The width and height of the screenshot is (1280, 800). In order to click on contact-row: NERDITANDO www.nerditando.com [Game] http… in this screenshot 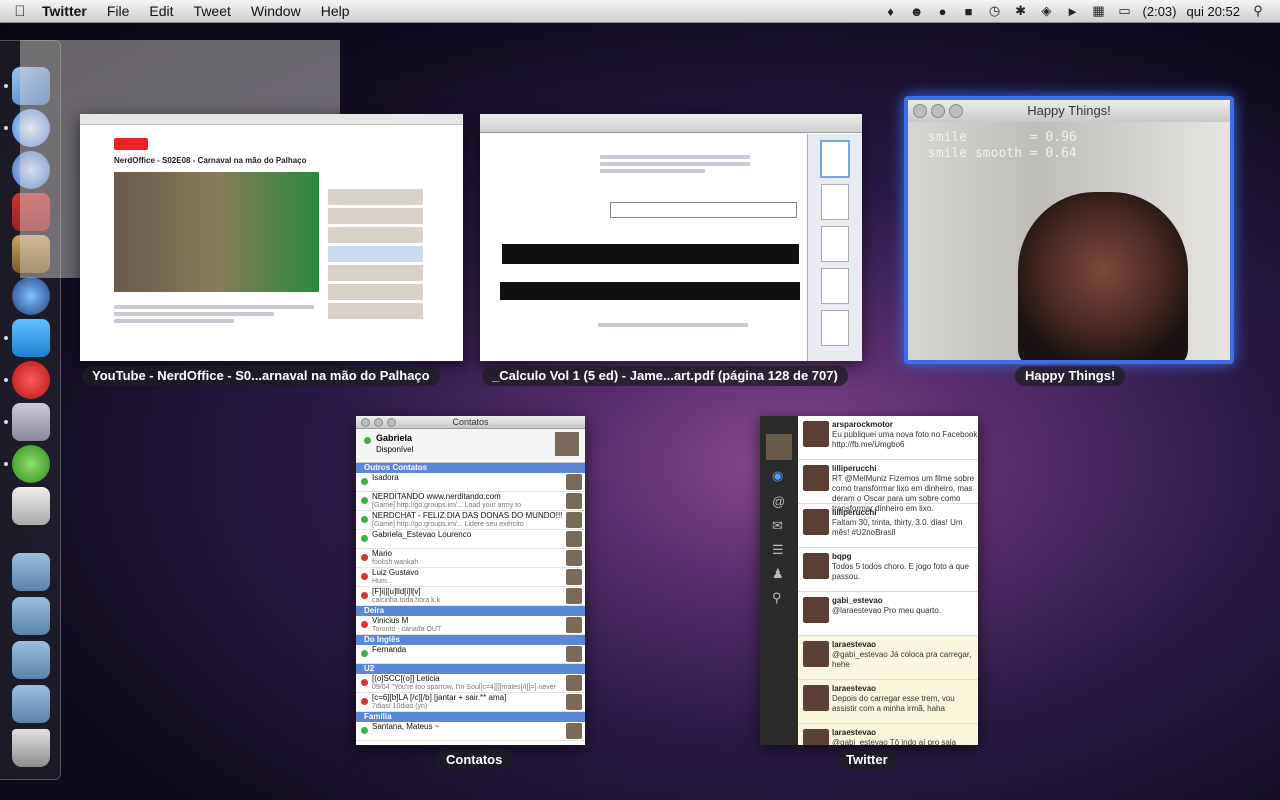, I will do `click(470, 501)`.